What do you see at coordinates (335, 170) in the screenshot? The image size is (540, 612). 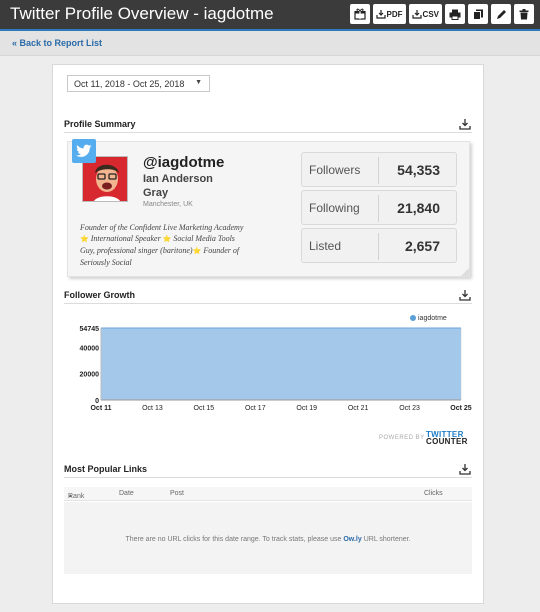 I see `stat-label: Followers` at bounding box center [335, 170].